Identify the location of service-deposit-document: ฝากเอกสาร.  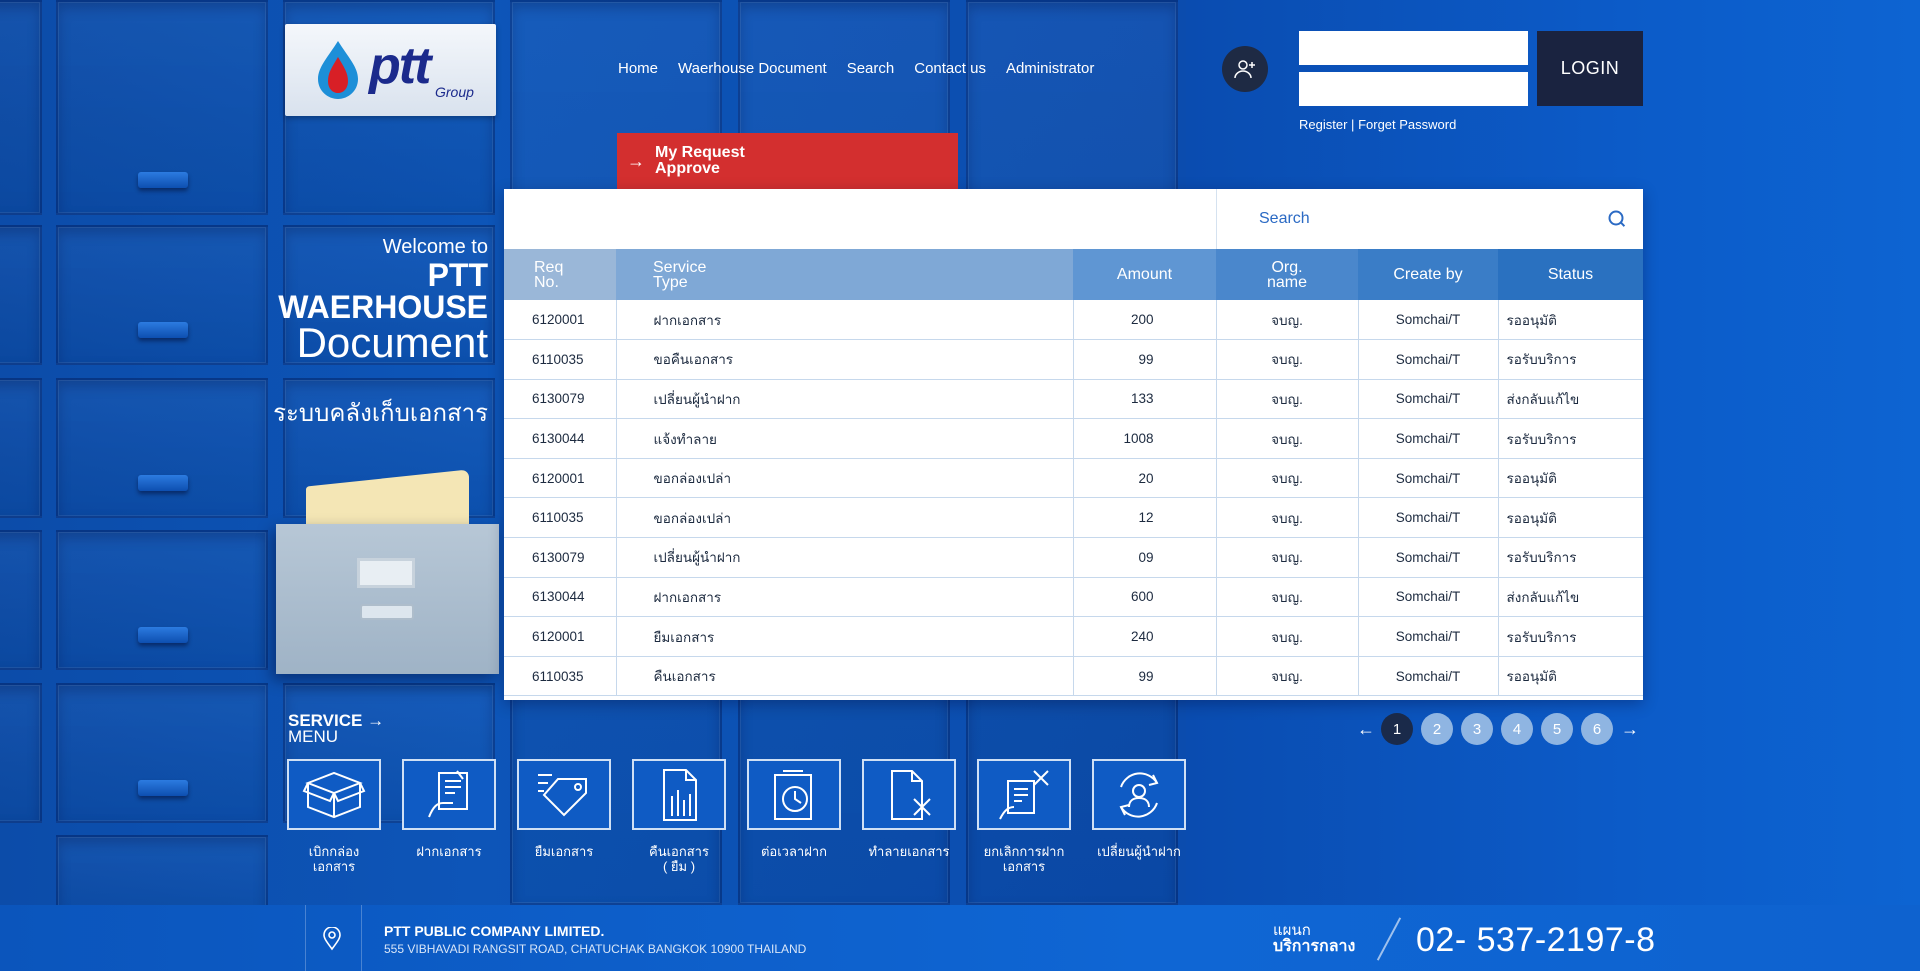
(449, 816).